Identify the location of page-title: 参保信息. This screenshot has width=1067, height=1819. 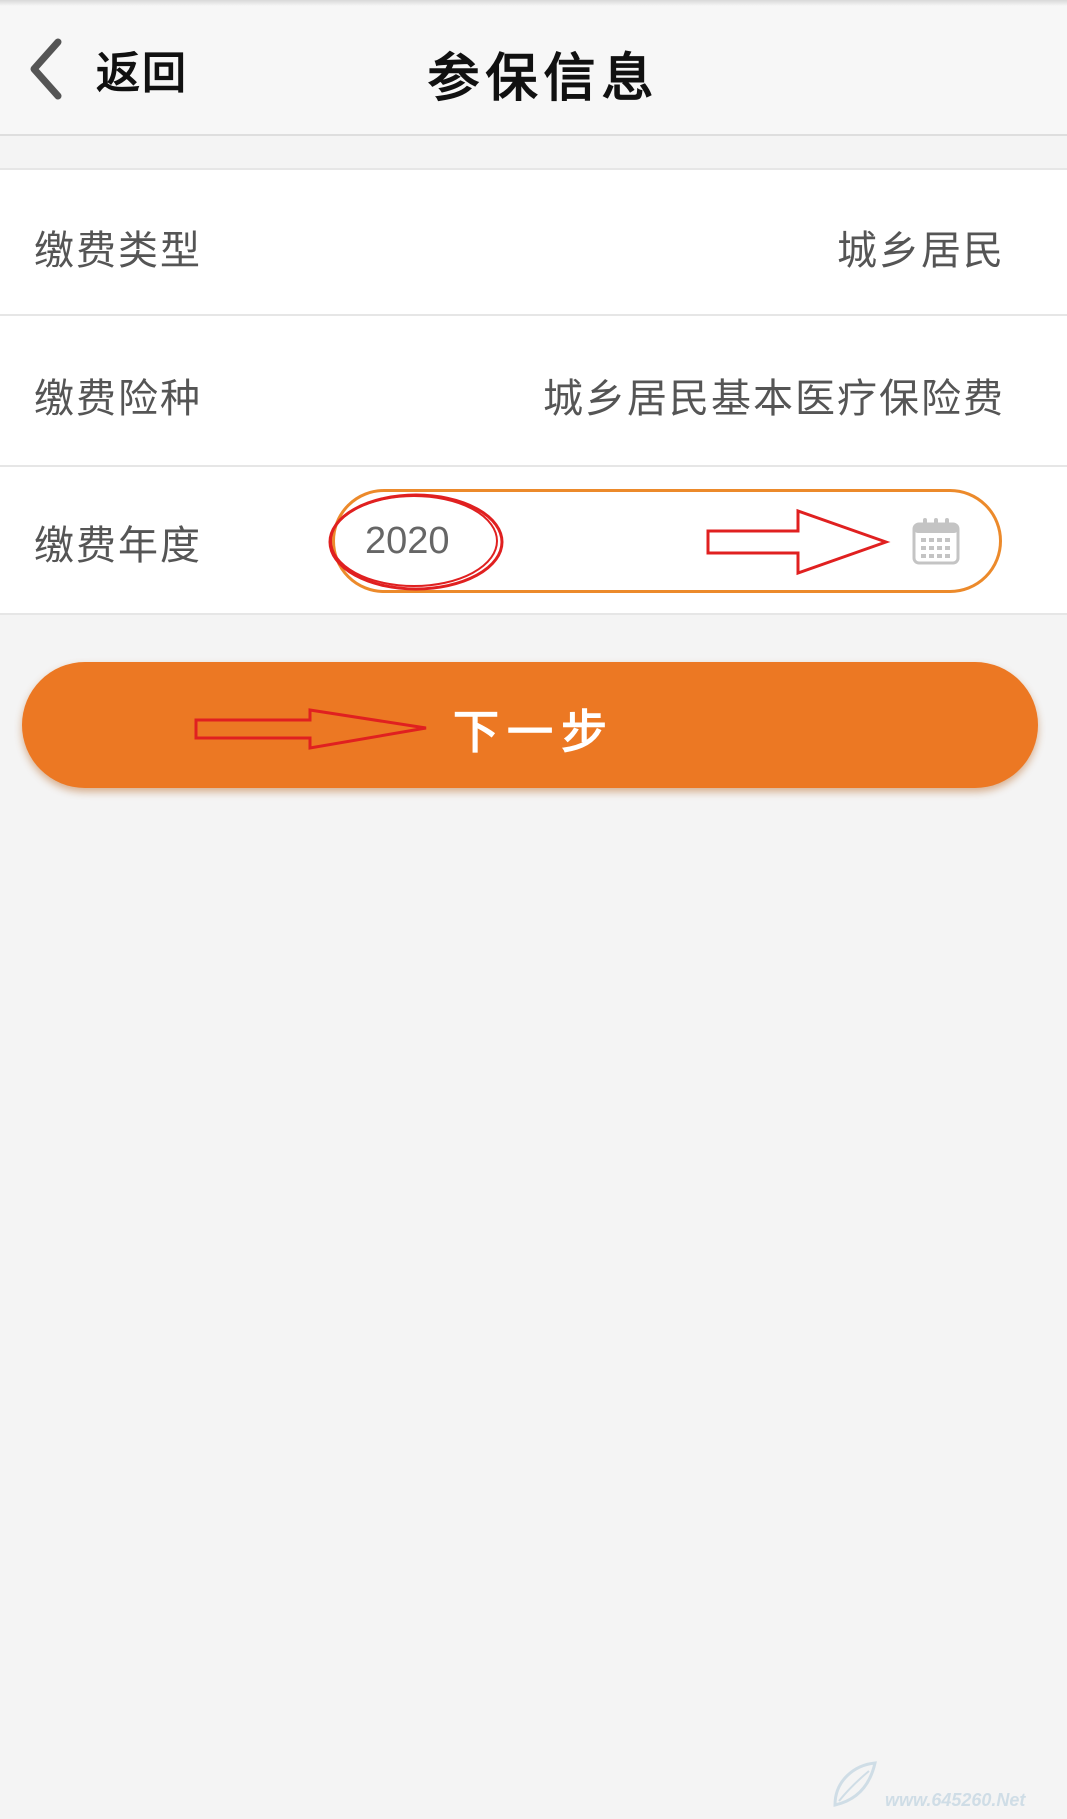
(543, 79).